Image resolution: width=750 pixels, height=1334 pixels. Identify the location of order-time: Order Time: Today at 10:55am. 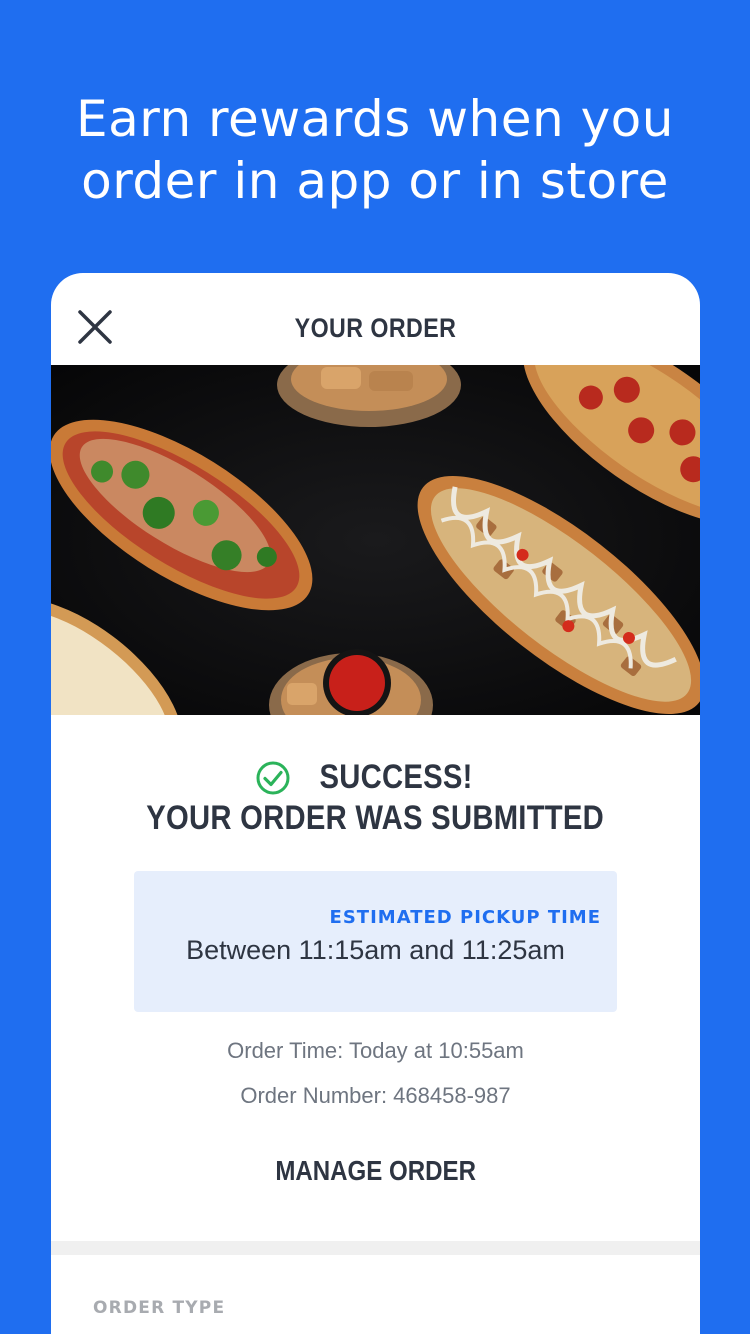
(375, 1050).